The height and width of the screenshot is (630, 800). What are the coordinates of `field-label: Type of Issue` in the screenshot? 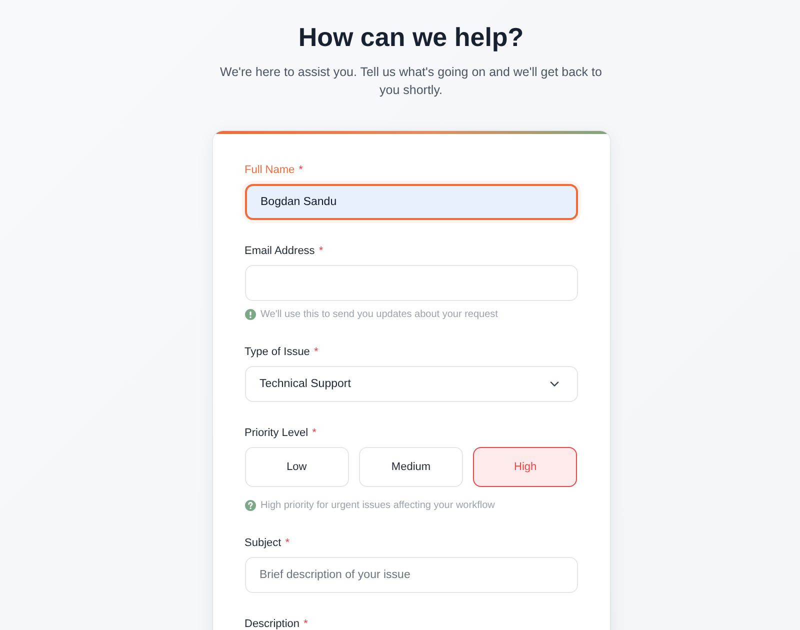 It's located at (277, 352).